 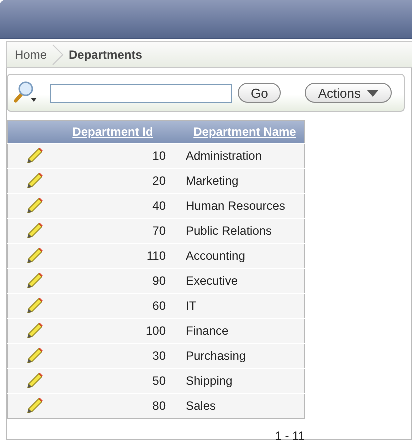 What do you see at coordinates (201, 406) in the screenshot?
I see `table-cell: Sales` at bounding box center [201, 406].